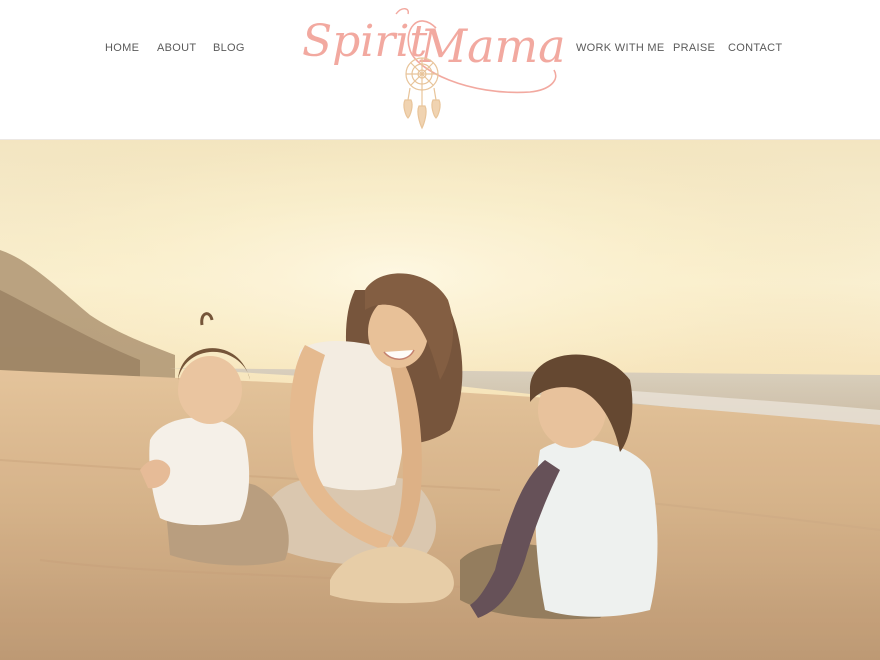 This screenshot has height=660, width=880. I want to click on site-logo: Spirit Mama, so click(437, 67).